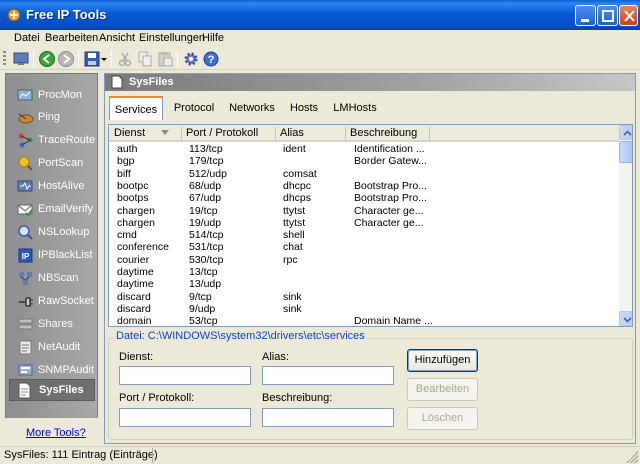 The height and width of the screenshot is (464, 640). Describe the element at coordinates (52, 209) in the screenshot. I see `sidebar-item-emailverify: EmailVerify` at that location.